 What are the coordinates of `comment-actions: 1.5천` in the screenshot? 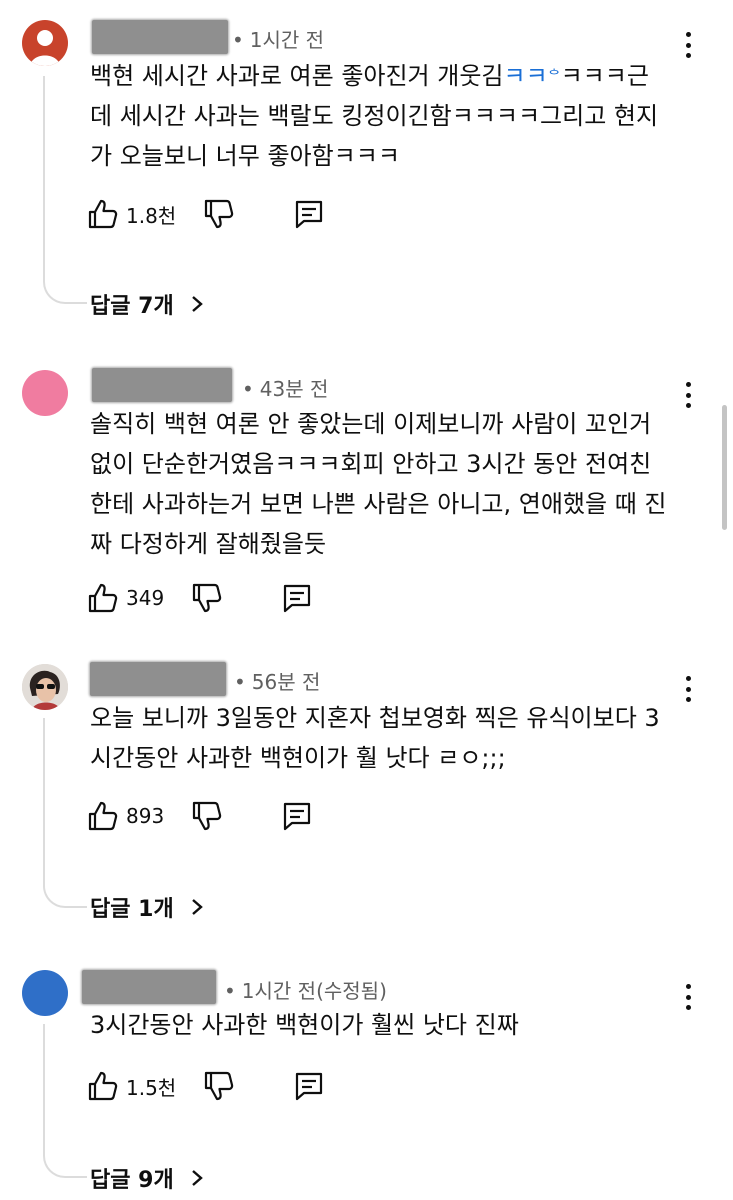 It's located at (206, 1086).